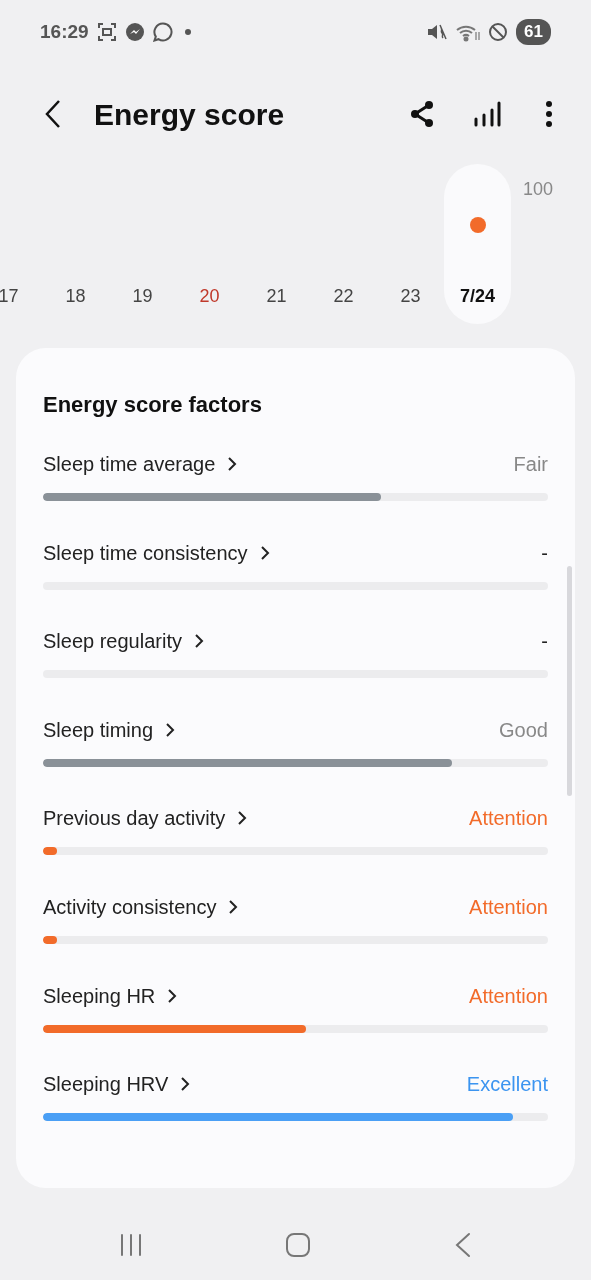  I want to click on factor-status: Fair, so click(530, 464).